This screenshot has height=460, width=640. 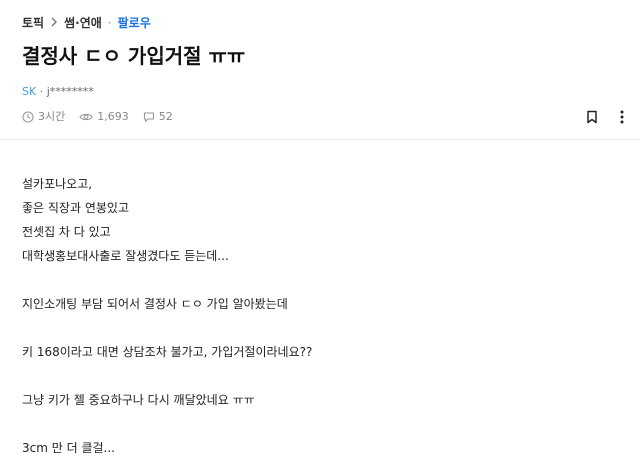 I want to click on breadcrumb-topic: 토픽, so click(x=33, y=23).